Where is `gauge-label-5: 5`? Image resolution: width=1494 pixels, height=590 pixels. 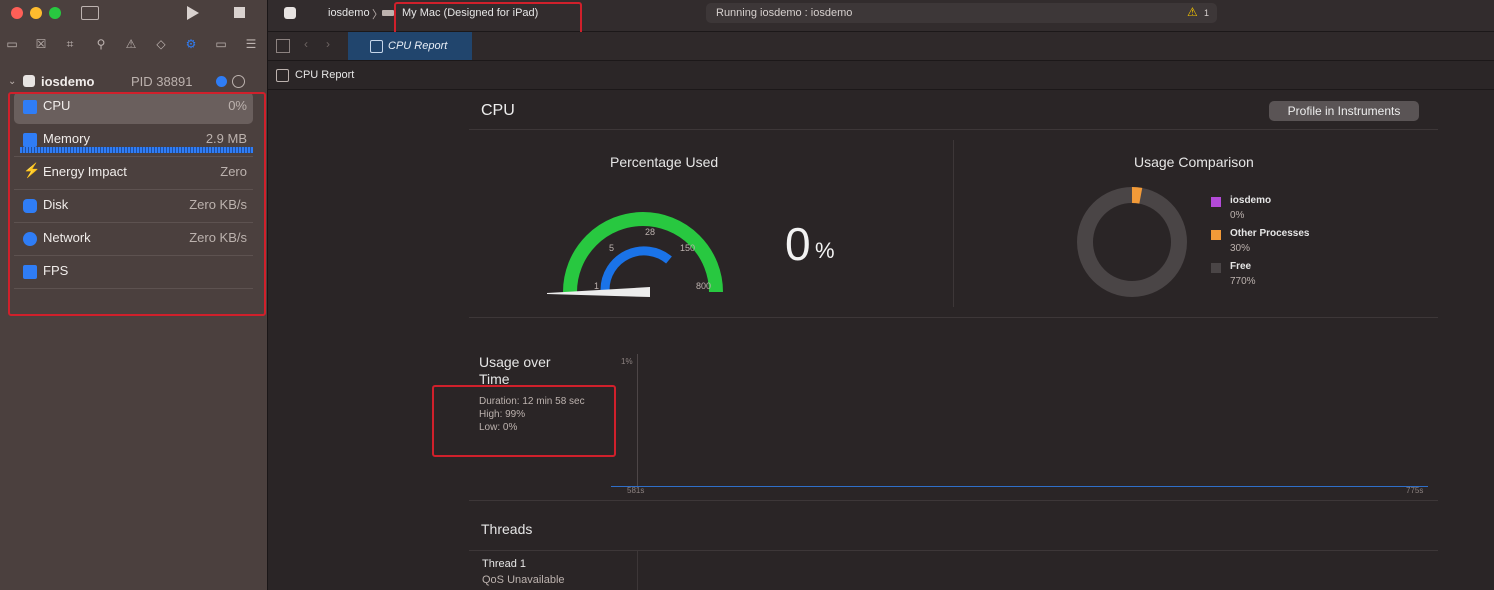
gauge-label-5: 5 is located at coordinates (612, 248).